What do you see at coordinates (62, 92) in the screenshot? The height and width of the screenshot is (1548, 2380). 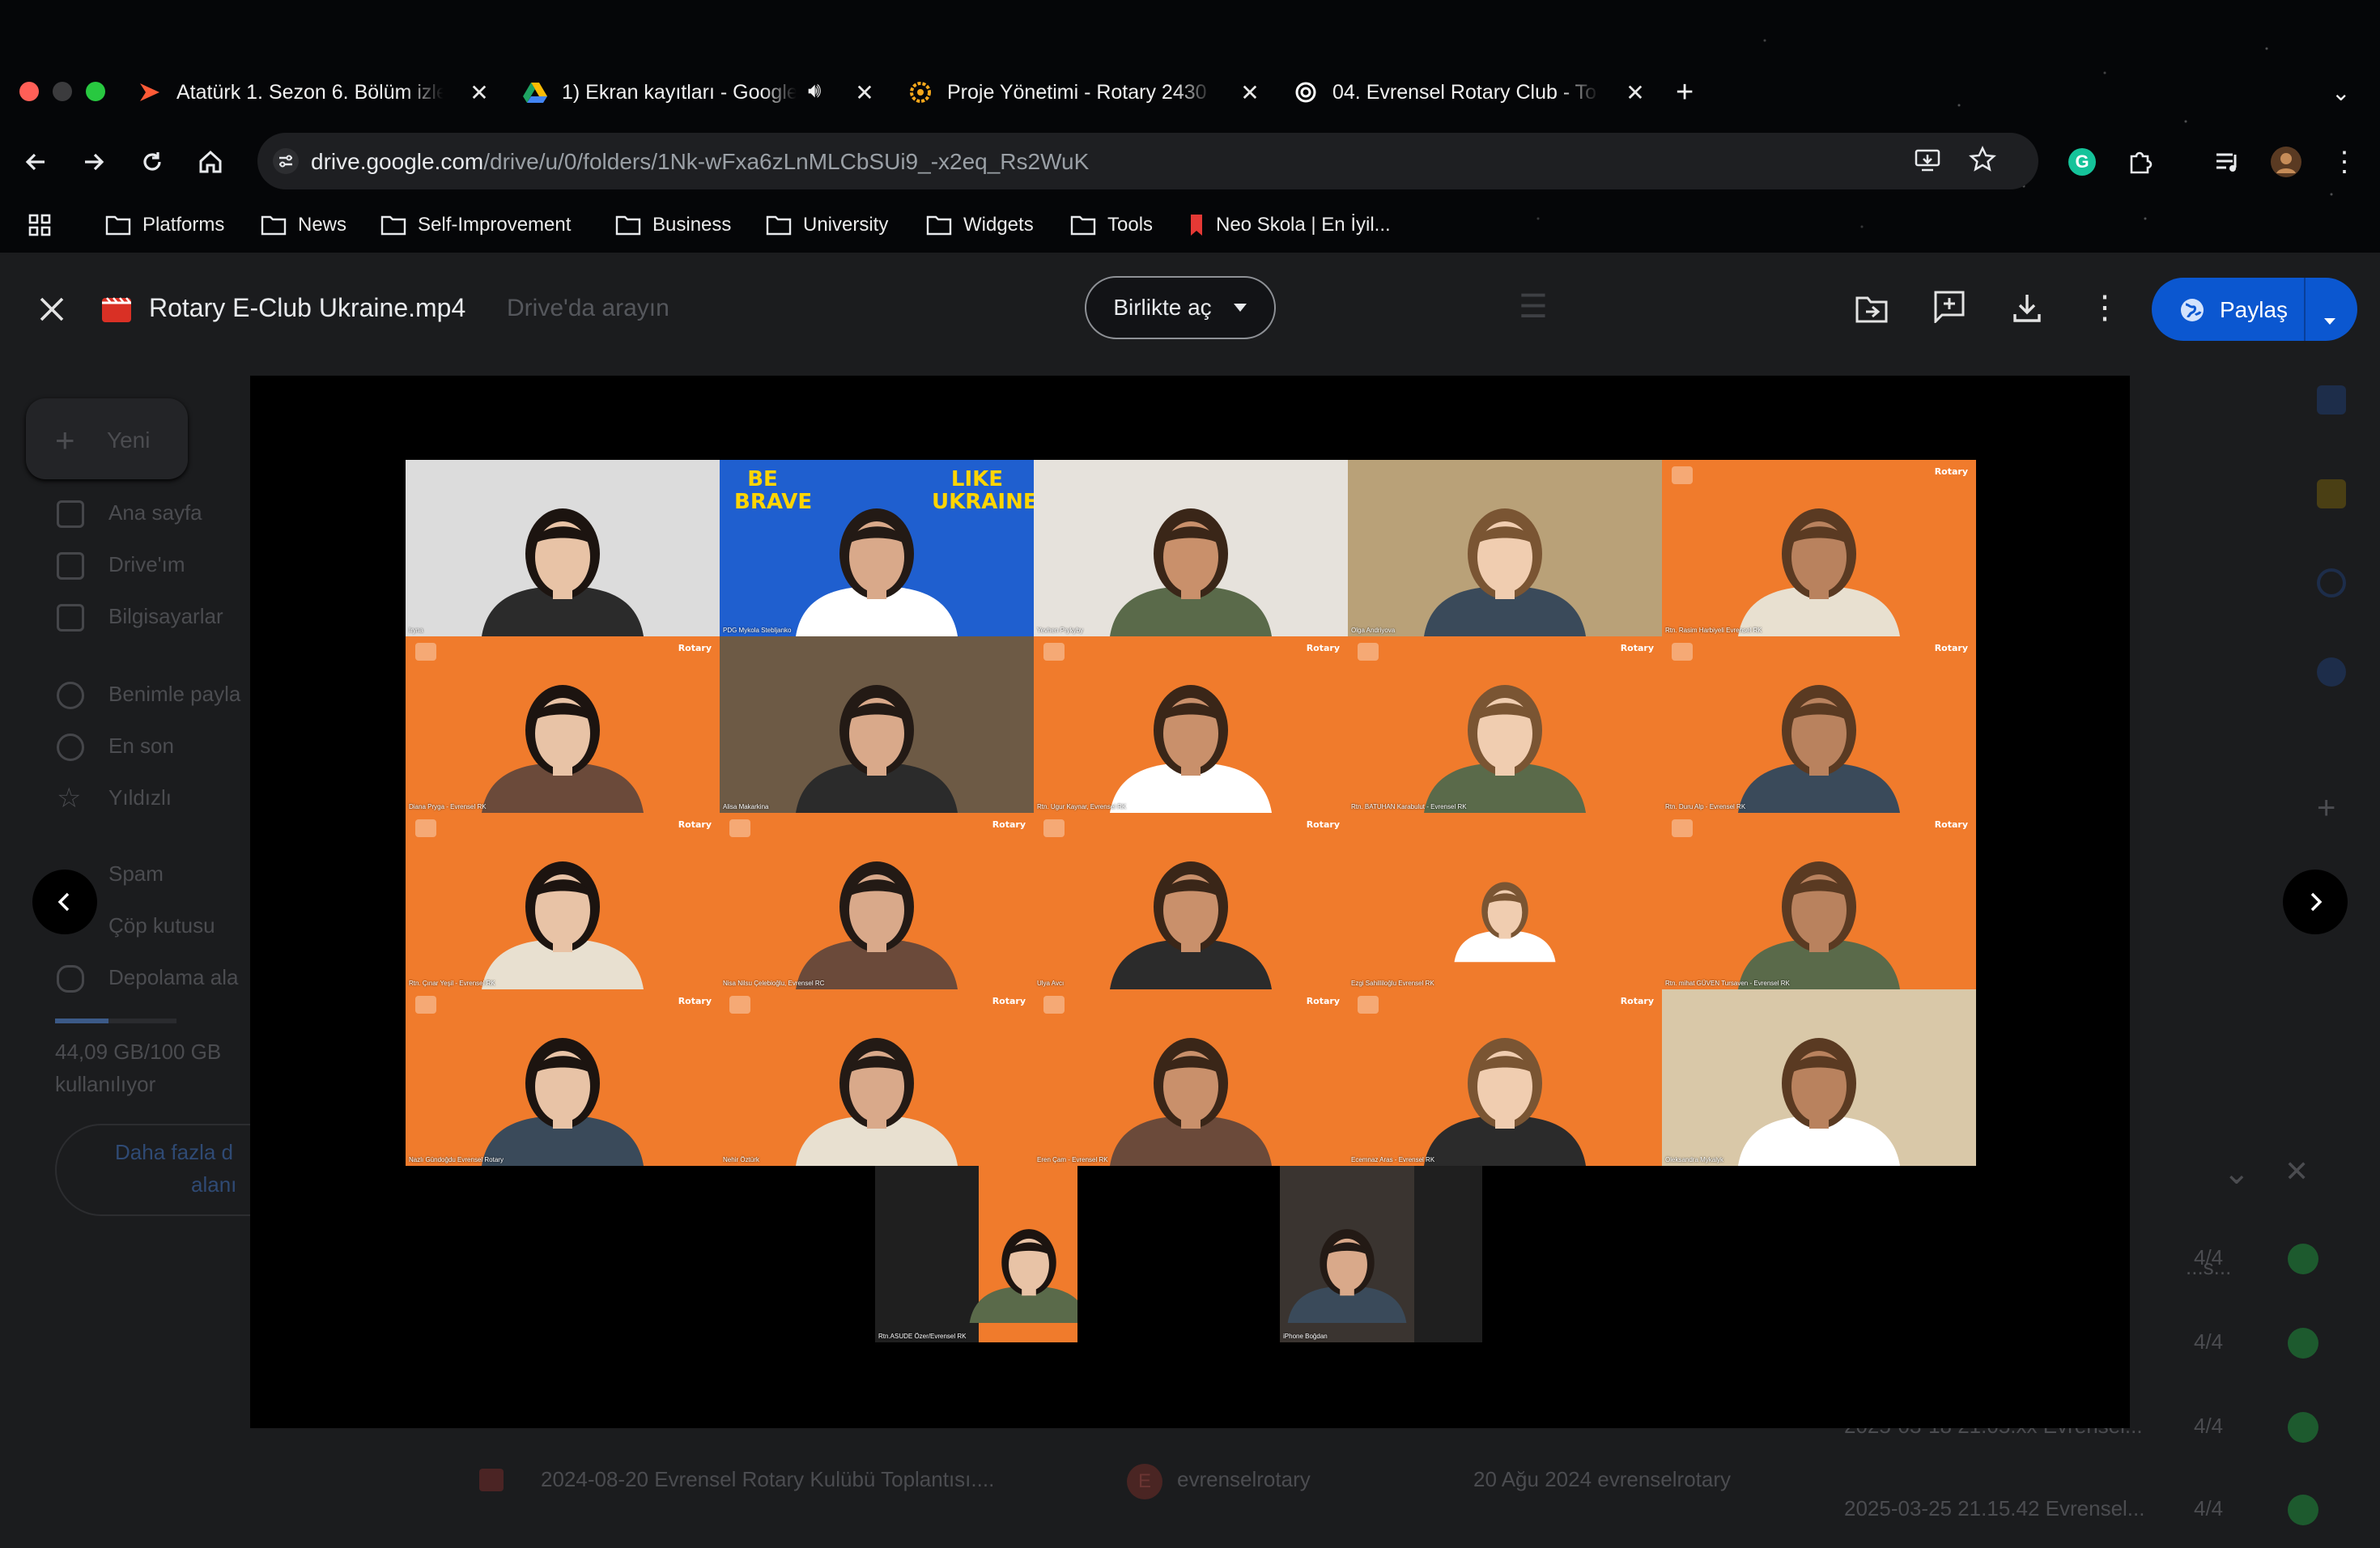 I see `minimize-window-button` at bounding box center [62, 92].